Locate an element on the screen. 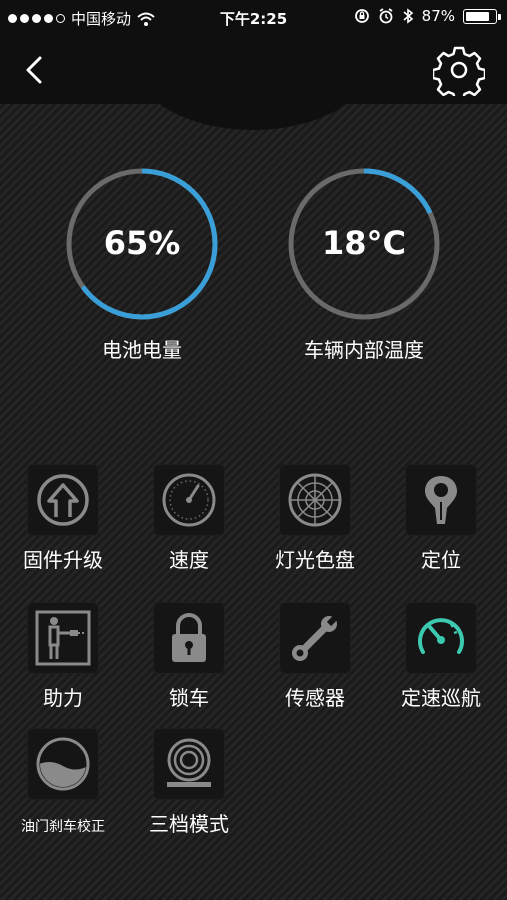  battery-percent: 87% is located at coordinates (438, 16).